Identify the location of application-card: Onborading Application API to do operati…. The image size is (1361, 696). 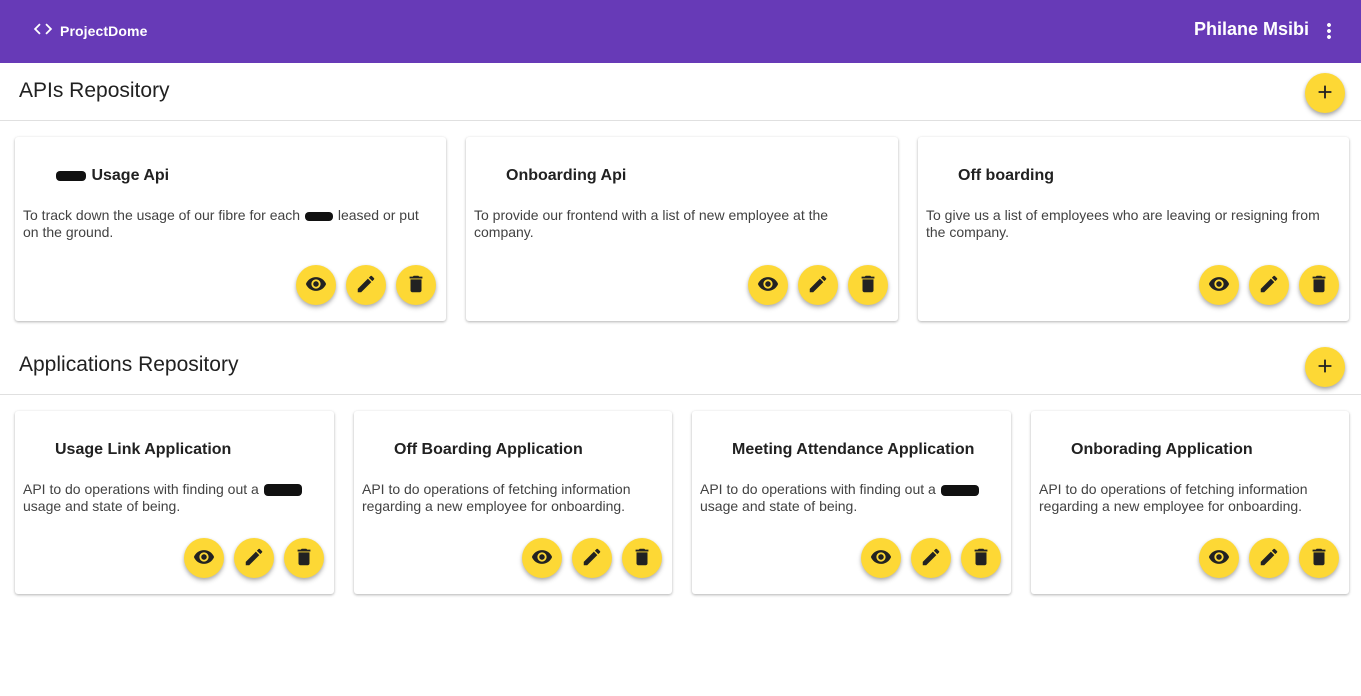
(1190, 502).